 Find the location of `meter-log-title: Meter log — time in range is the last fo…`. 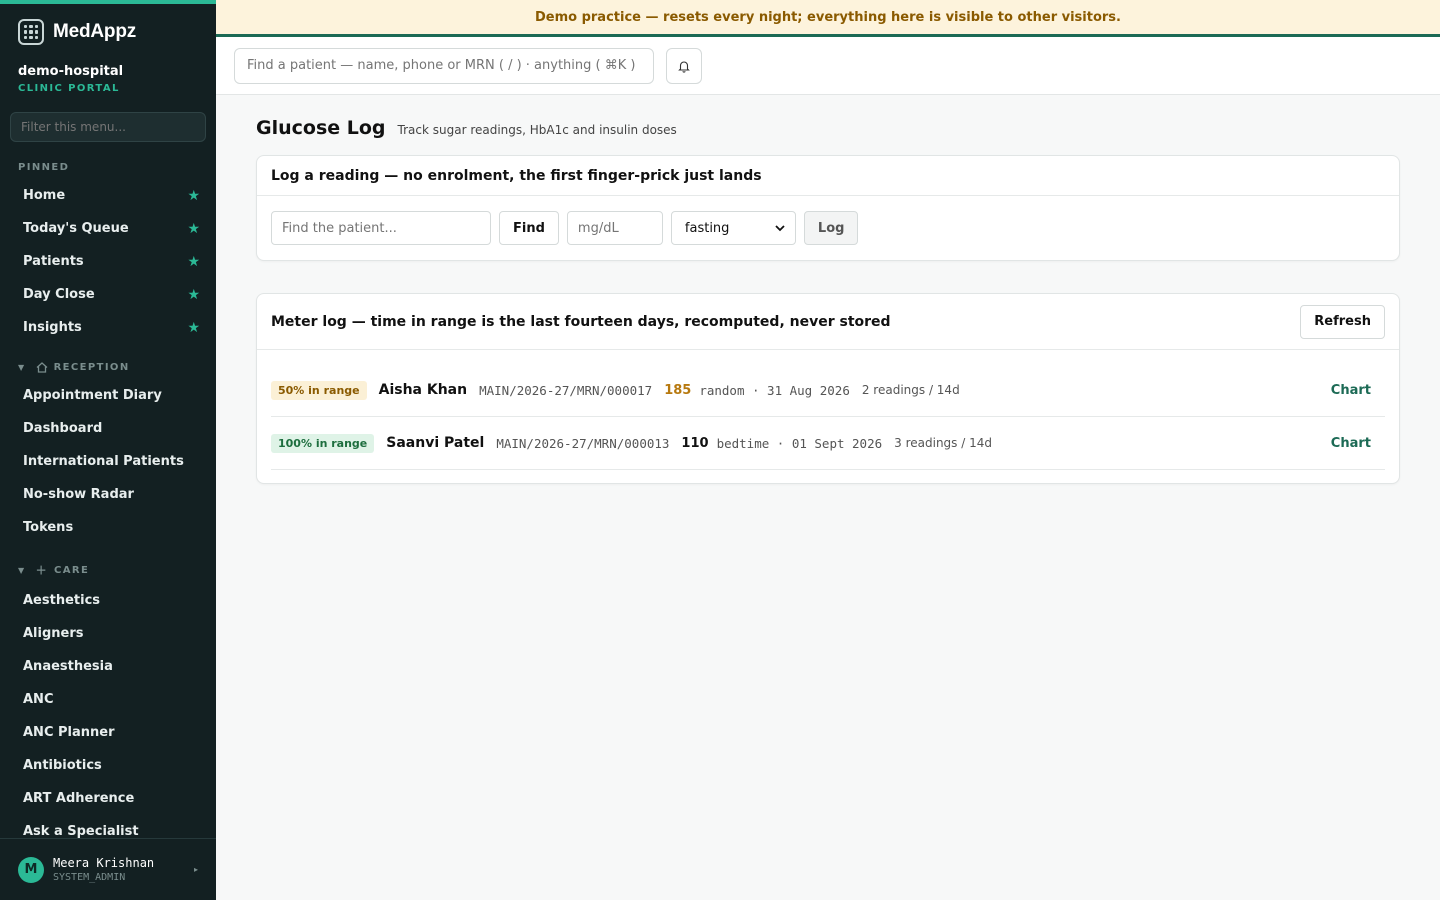

meter-log-title: Meter log — time in range is the last fo… is located at coordinates (581, 321).